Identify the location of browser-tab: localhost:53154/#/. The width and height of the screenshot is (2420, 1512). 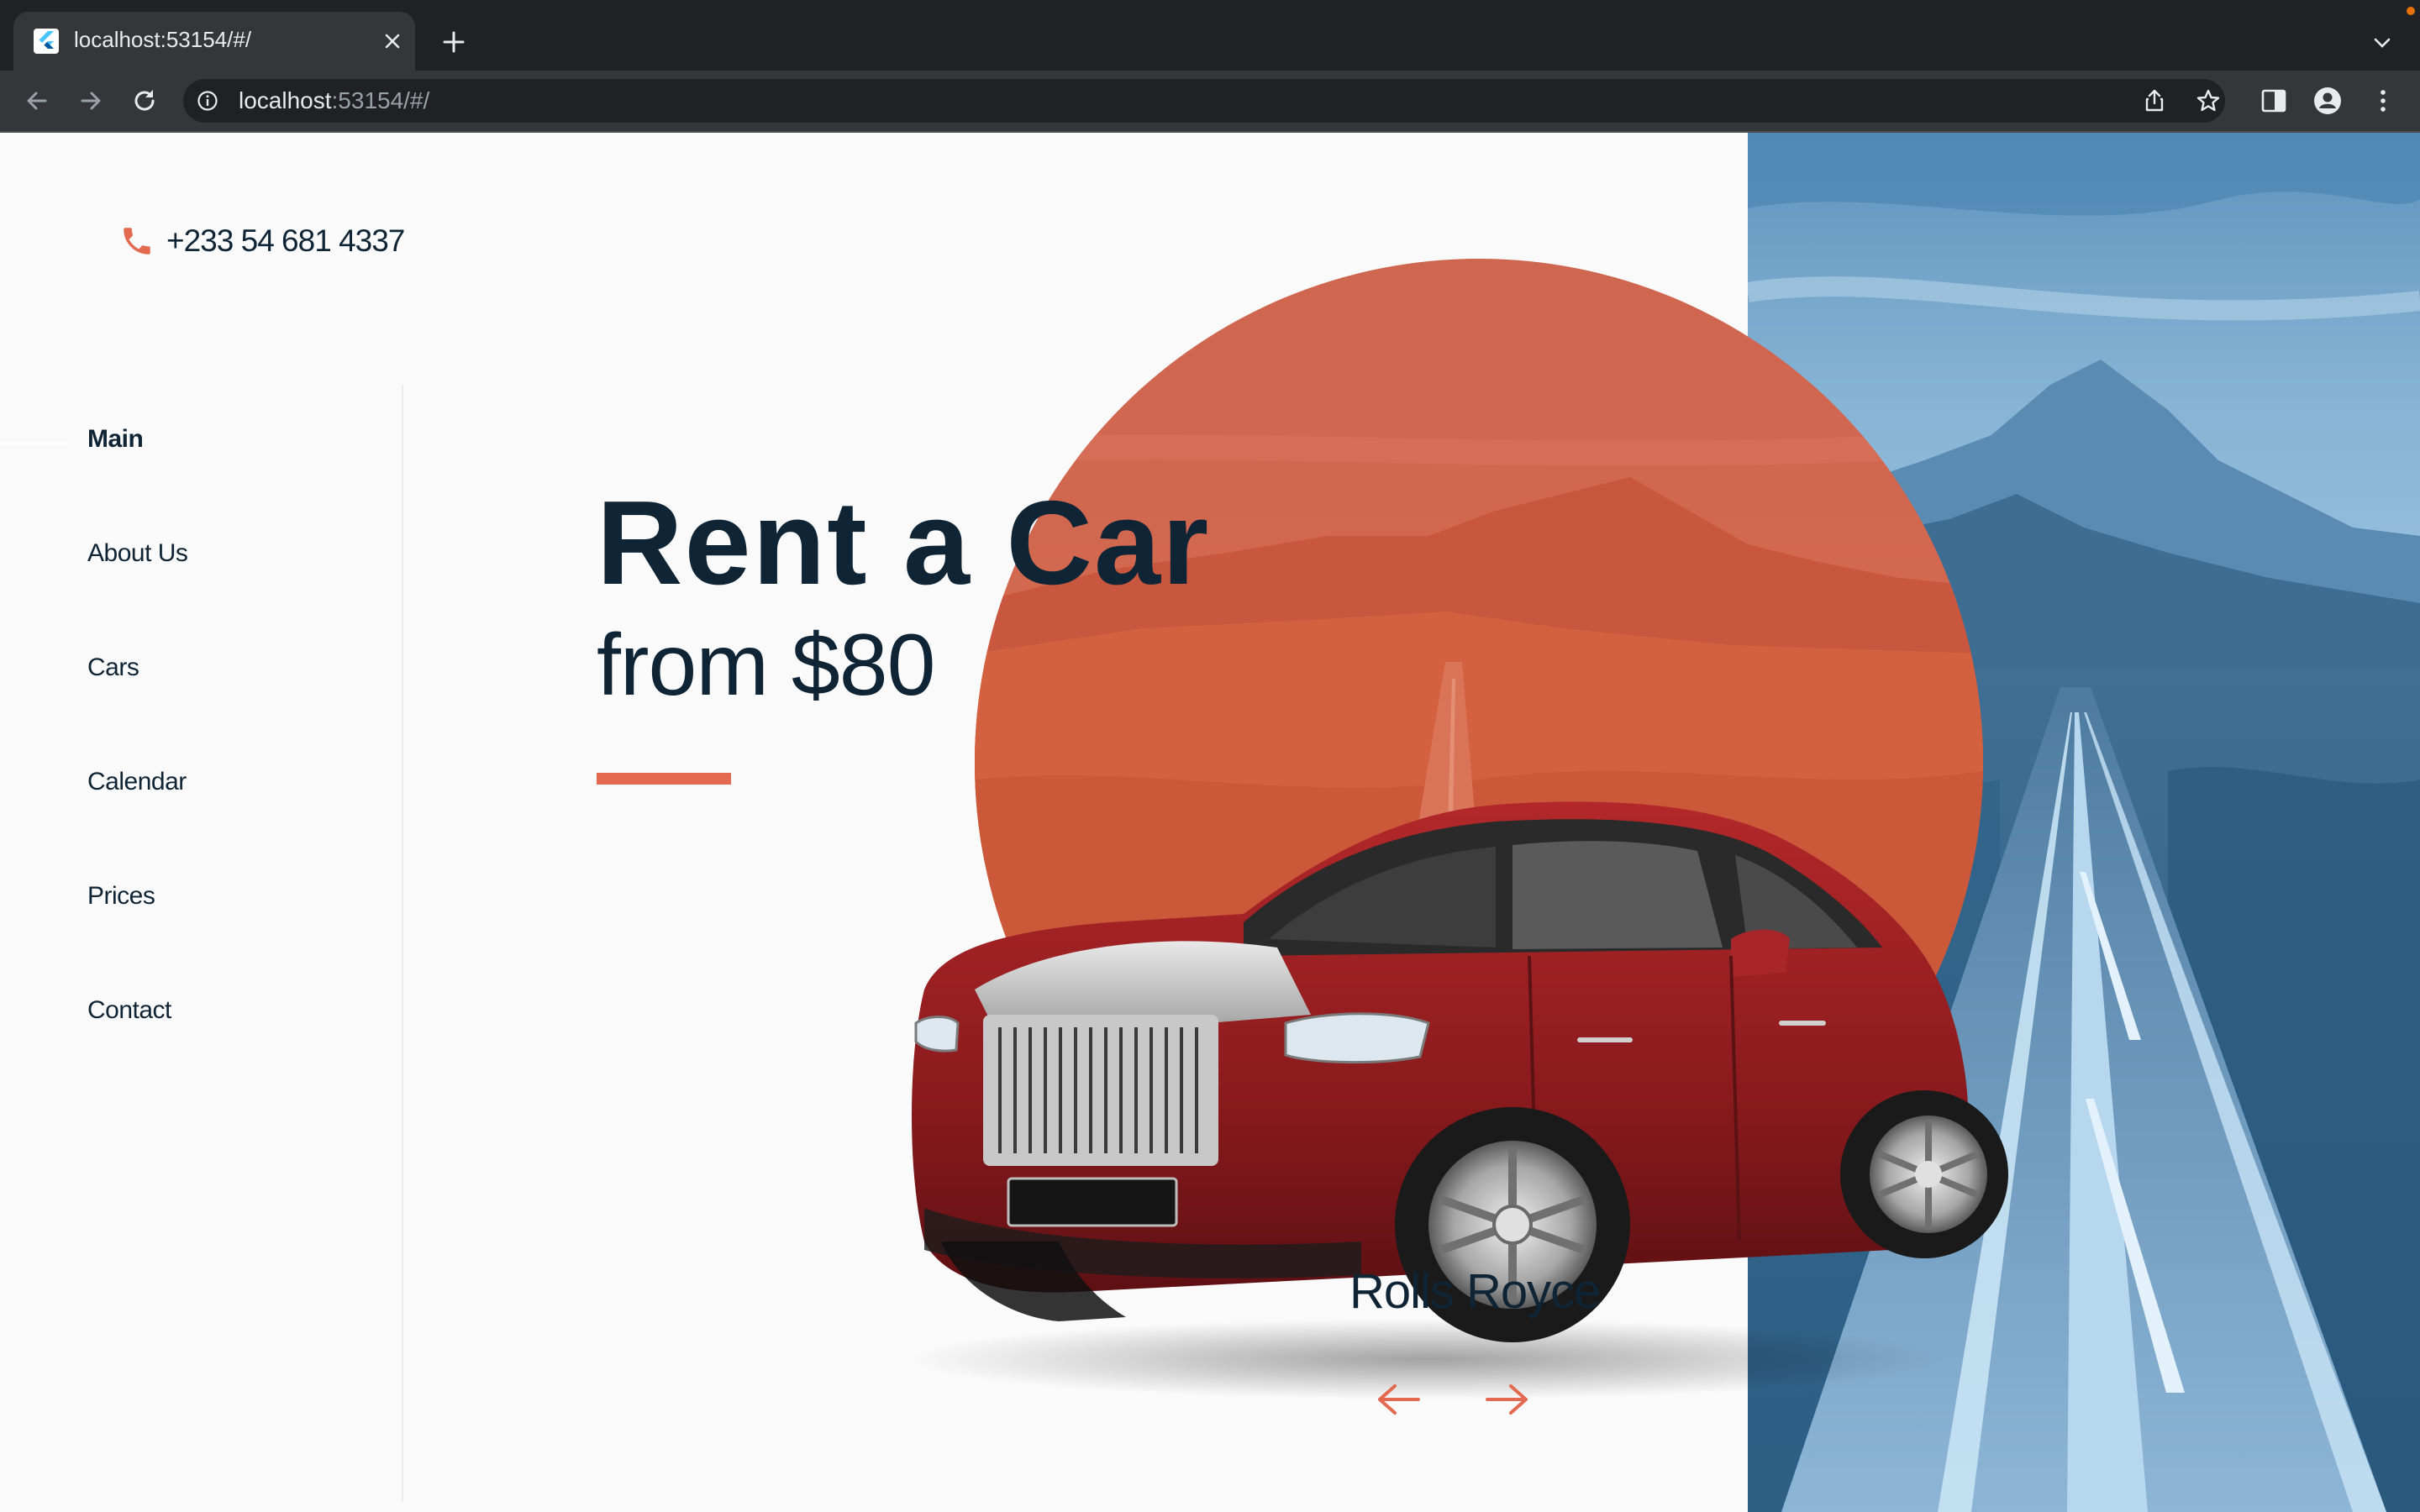
(214, 41).